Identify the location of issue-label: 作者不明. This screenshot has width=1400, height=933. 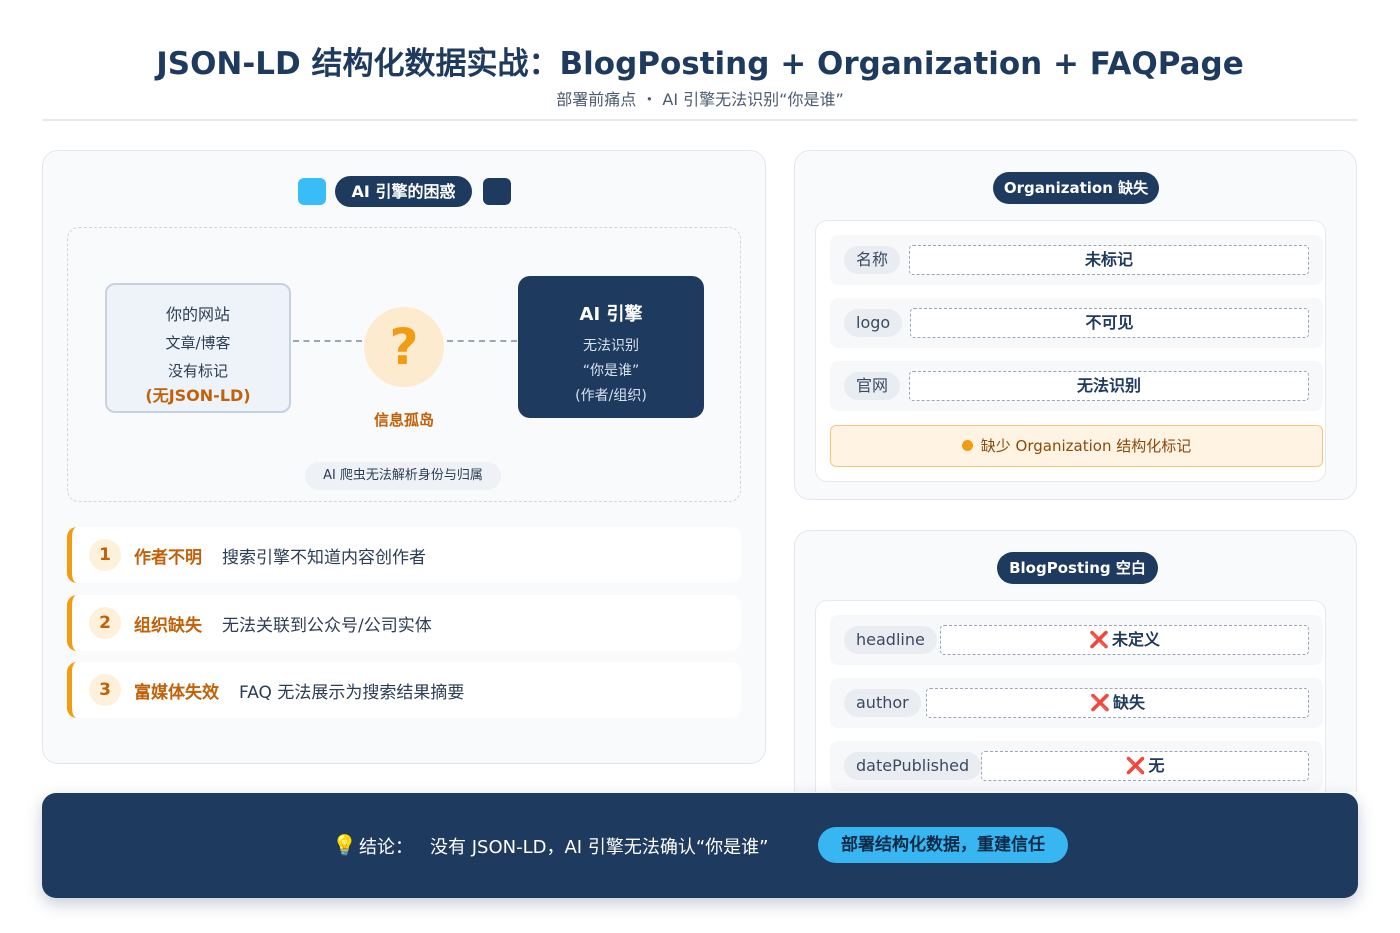
(168, 558).